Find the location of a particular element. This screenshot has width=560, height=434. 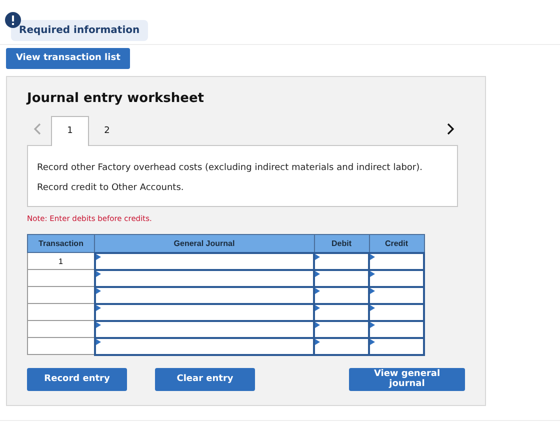

transaction-cell: 1 is located at coordinates (61, 261).